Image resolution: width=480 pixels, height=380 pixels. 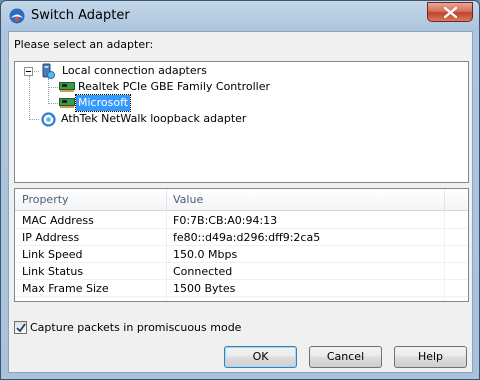 I want to click on cancel-button: Cancel, so click(x=345, y=357).